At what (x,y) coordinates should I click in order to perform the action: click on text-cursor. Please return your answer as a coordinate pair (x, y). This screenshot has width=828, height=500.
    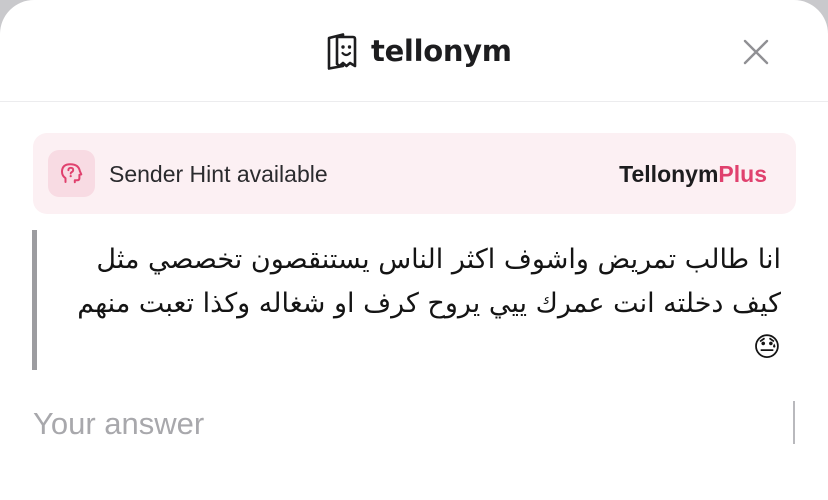
    Looking at the image, I should click on (794, 422).